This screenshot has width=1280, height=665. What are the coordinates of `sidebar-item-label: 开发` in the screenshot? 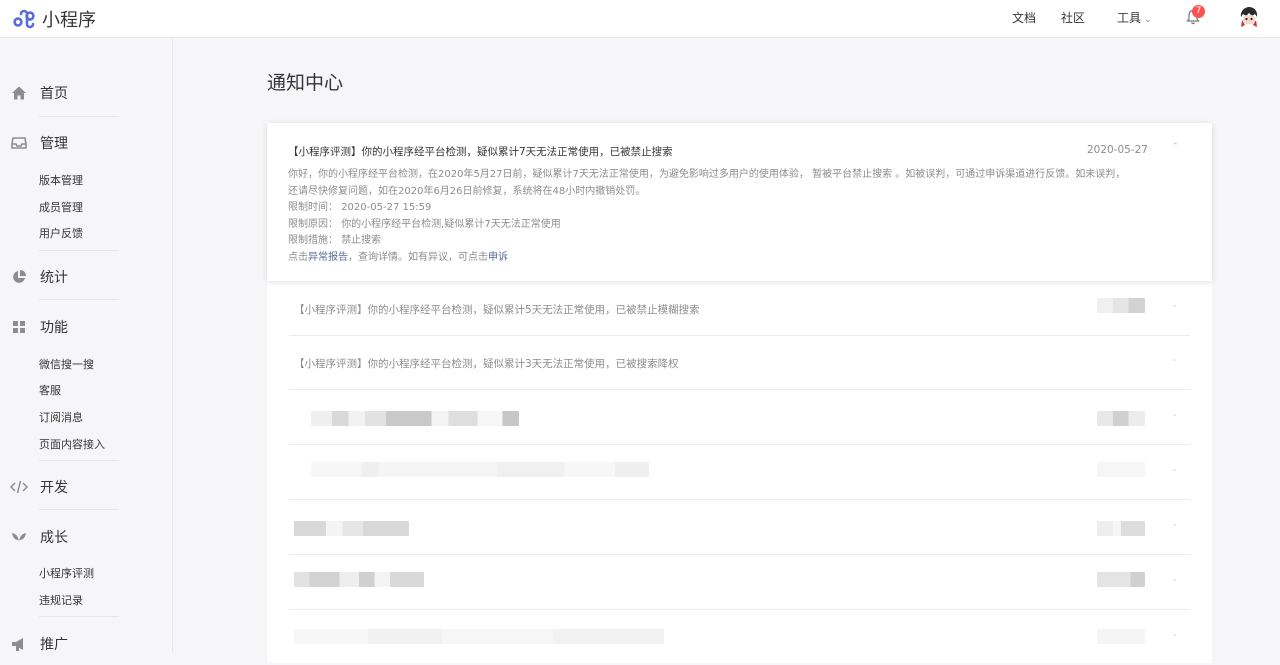 It's located at (54, 488).